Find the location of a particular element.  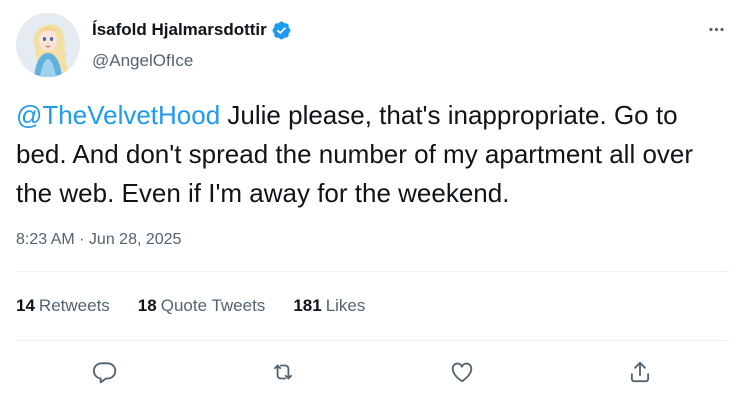

avatar is located at coordinates (48, 45).